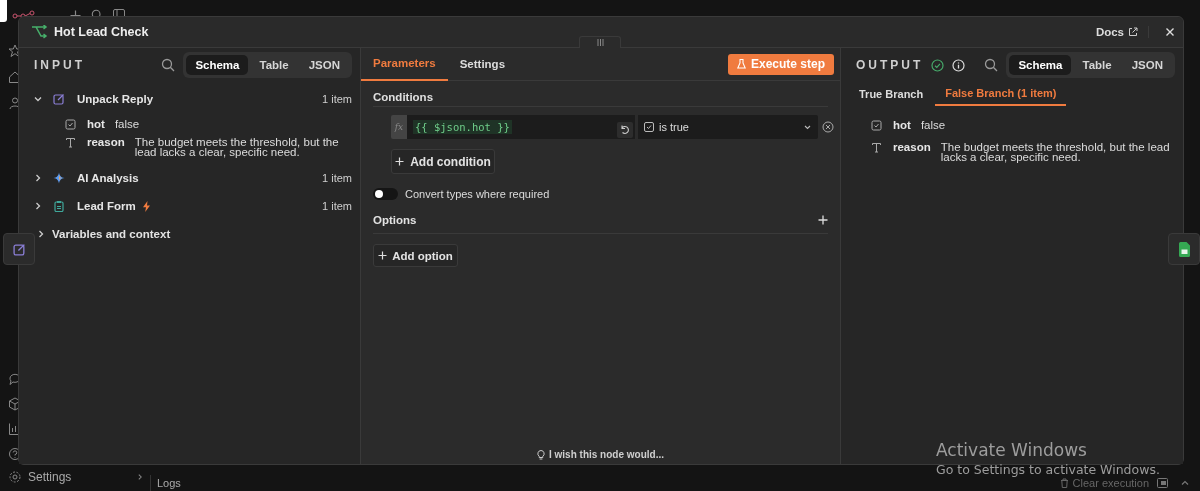 The height and width of the screenshot is (491, 1200). Describe the element at coordinates (111, 234) in the screenshot. I see `section-label: Variables and context` at that location.